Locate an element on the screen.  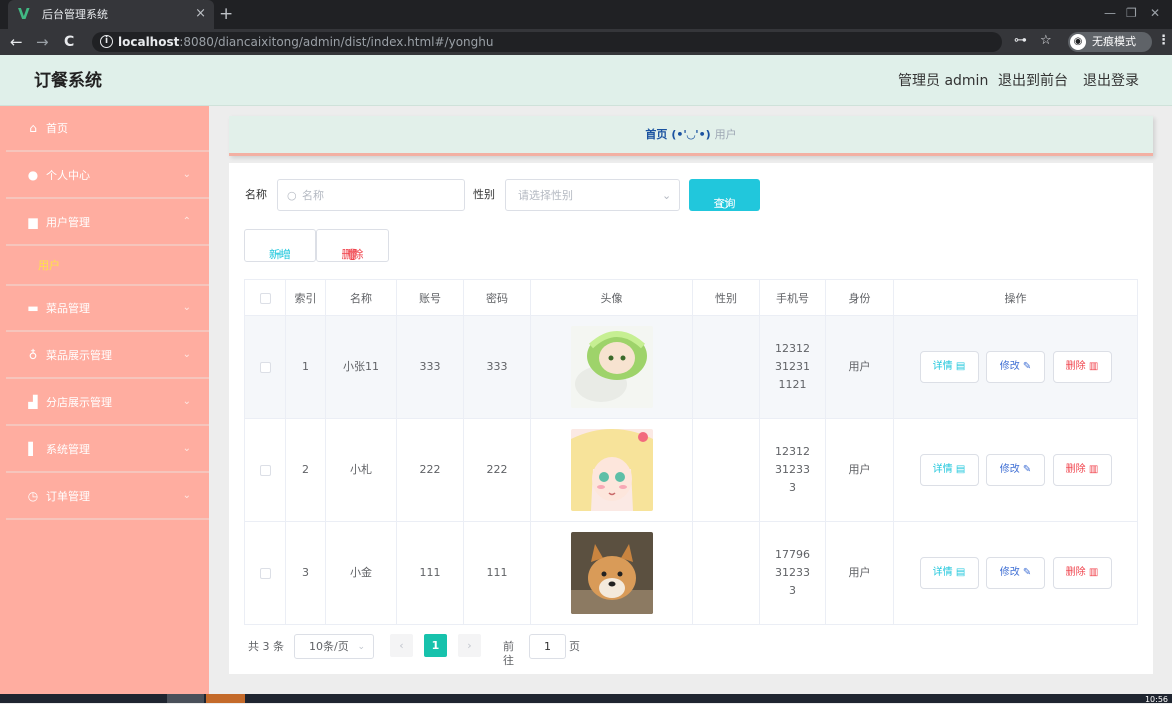
exit-to-front-link: 退出到前台 is located at coordinates (1033, 81).